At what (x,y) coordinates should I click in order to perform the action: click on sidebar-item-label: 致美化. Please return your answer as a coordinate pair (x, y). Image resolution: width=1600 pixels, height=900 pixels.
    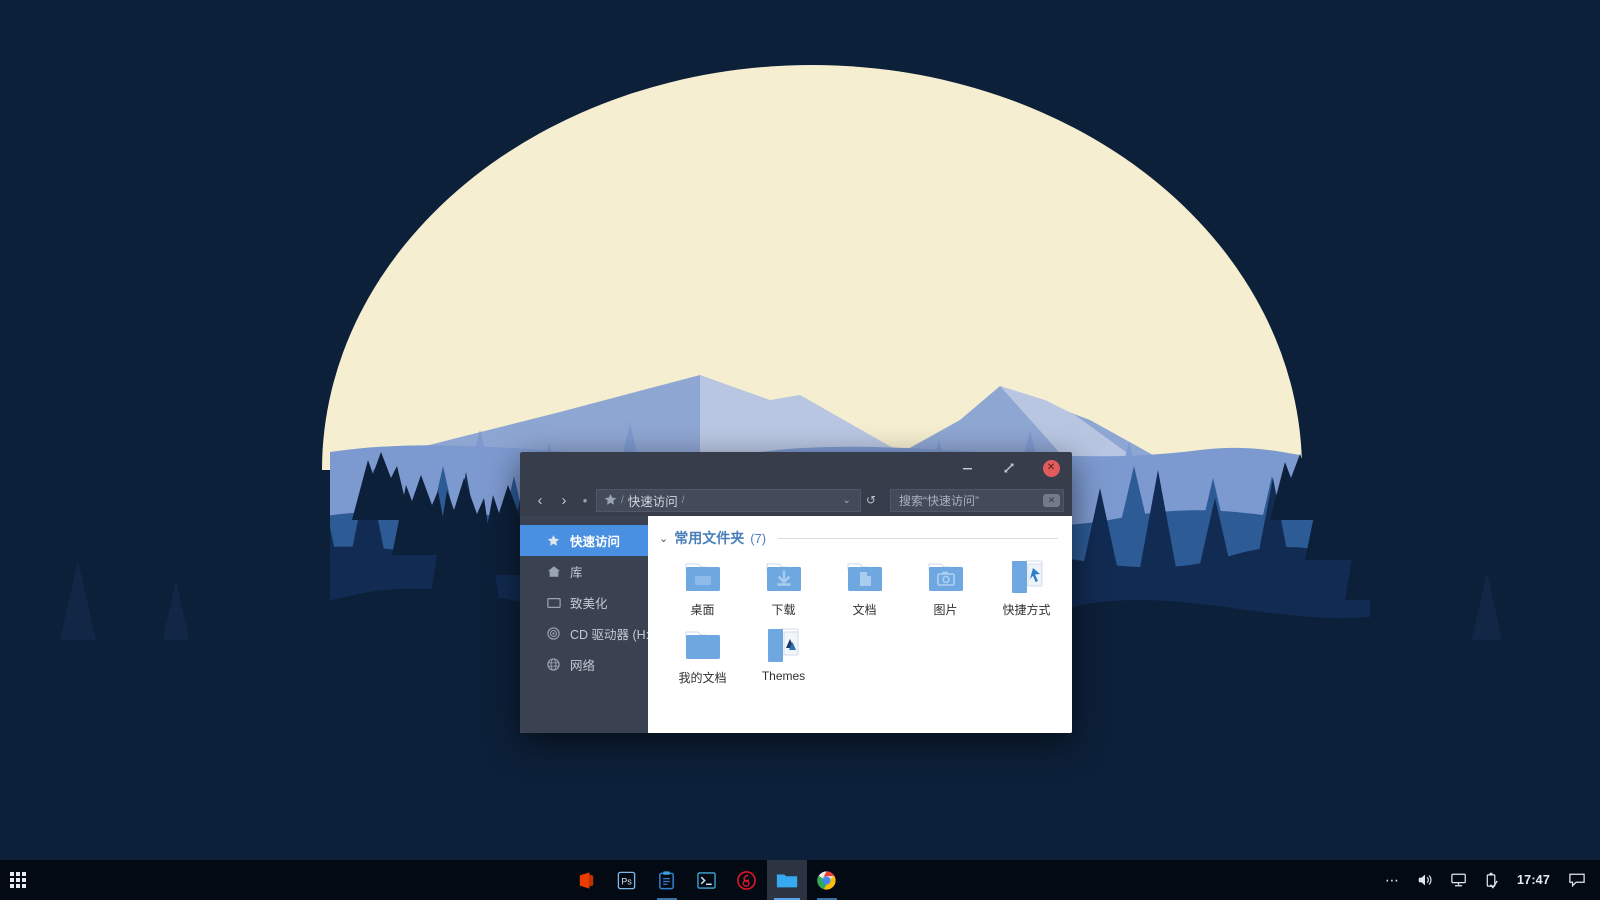
    Looking at the image, I should click on (589, 604).